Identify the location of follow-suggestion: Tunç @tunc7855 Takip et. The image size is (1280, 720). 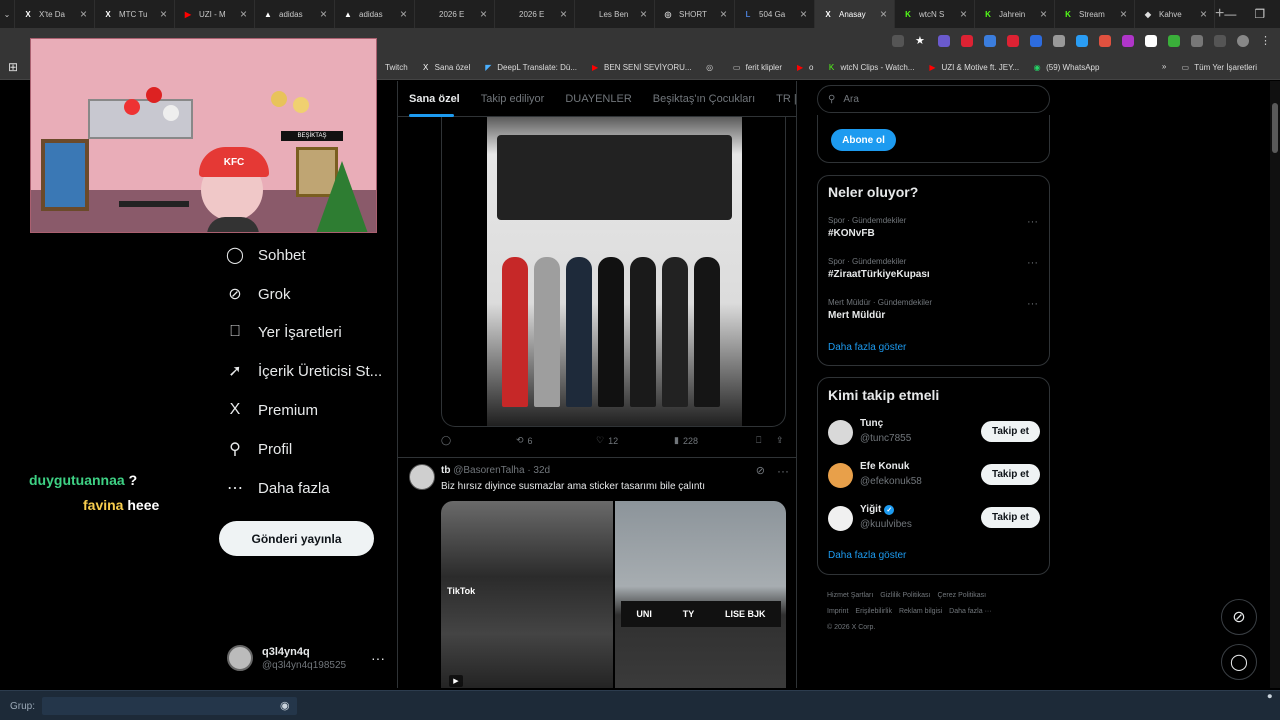
(934, 433).